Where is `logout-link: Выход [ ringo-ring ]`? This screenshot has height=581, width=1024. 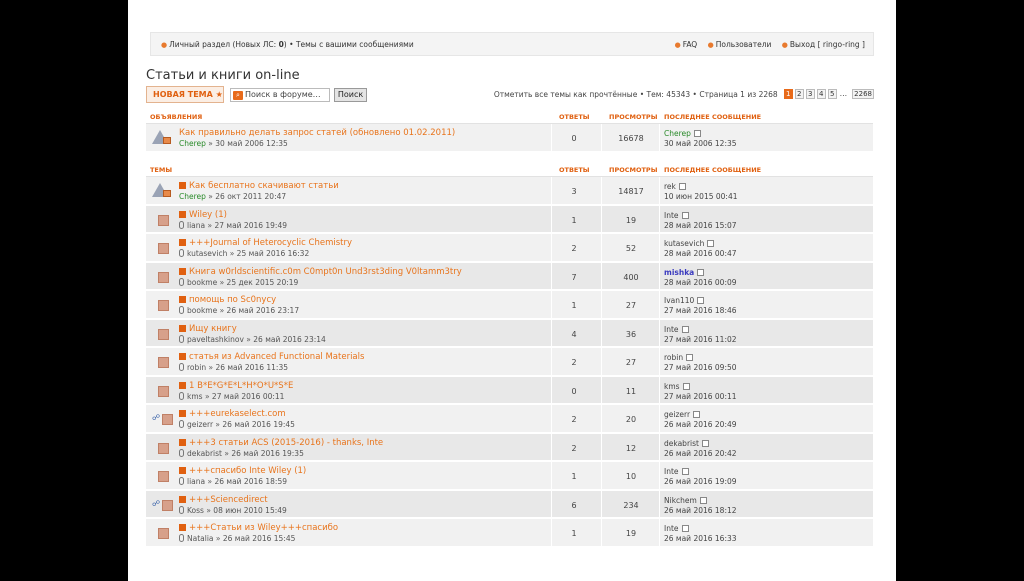 logout-link: Выход [ ringo-ring ] is located at coordinates (827, 44).